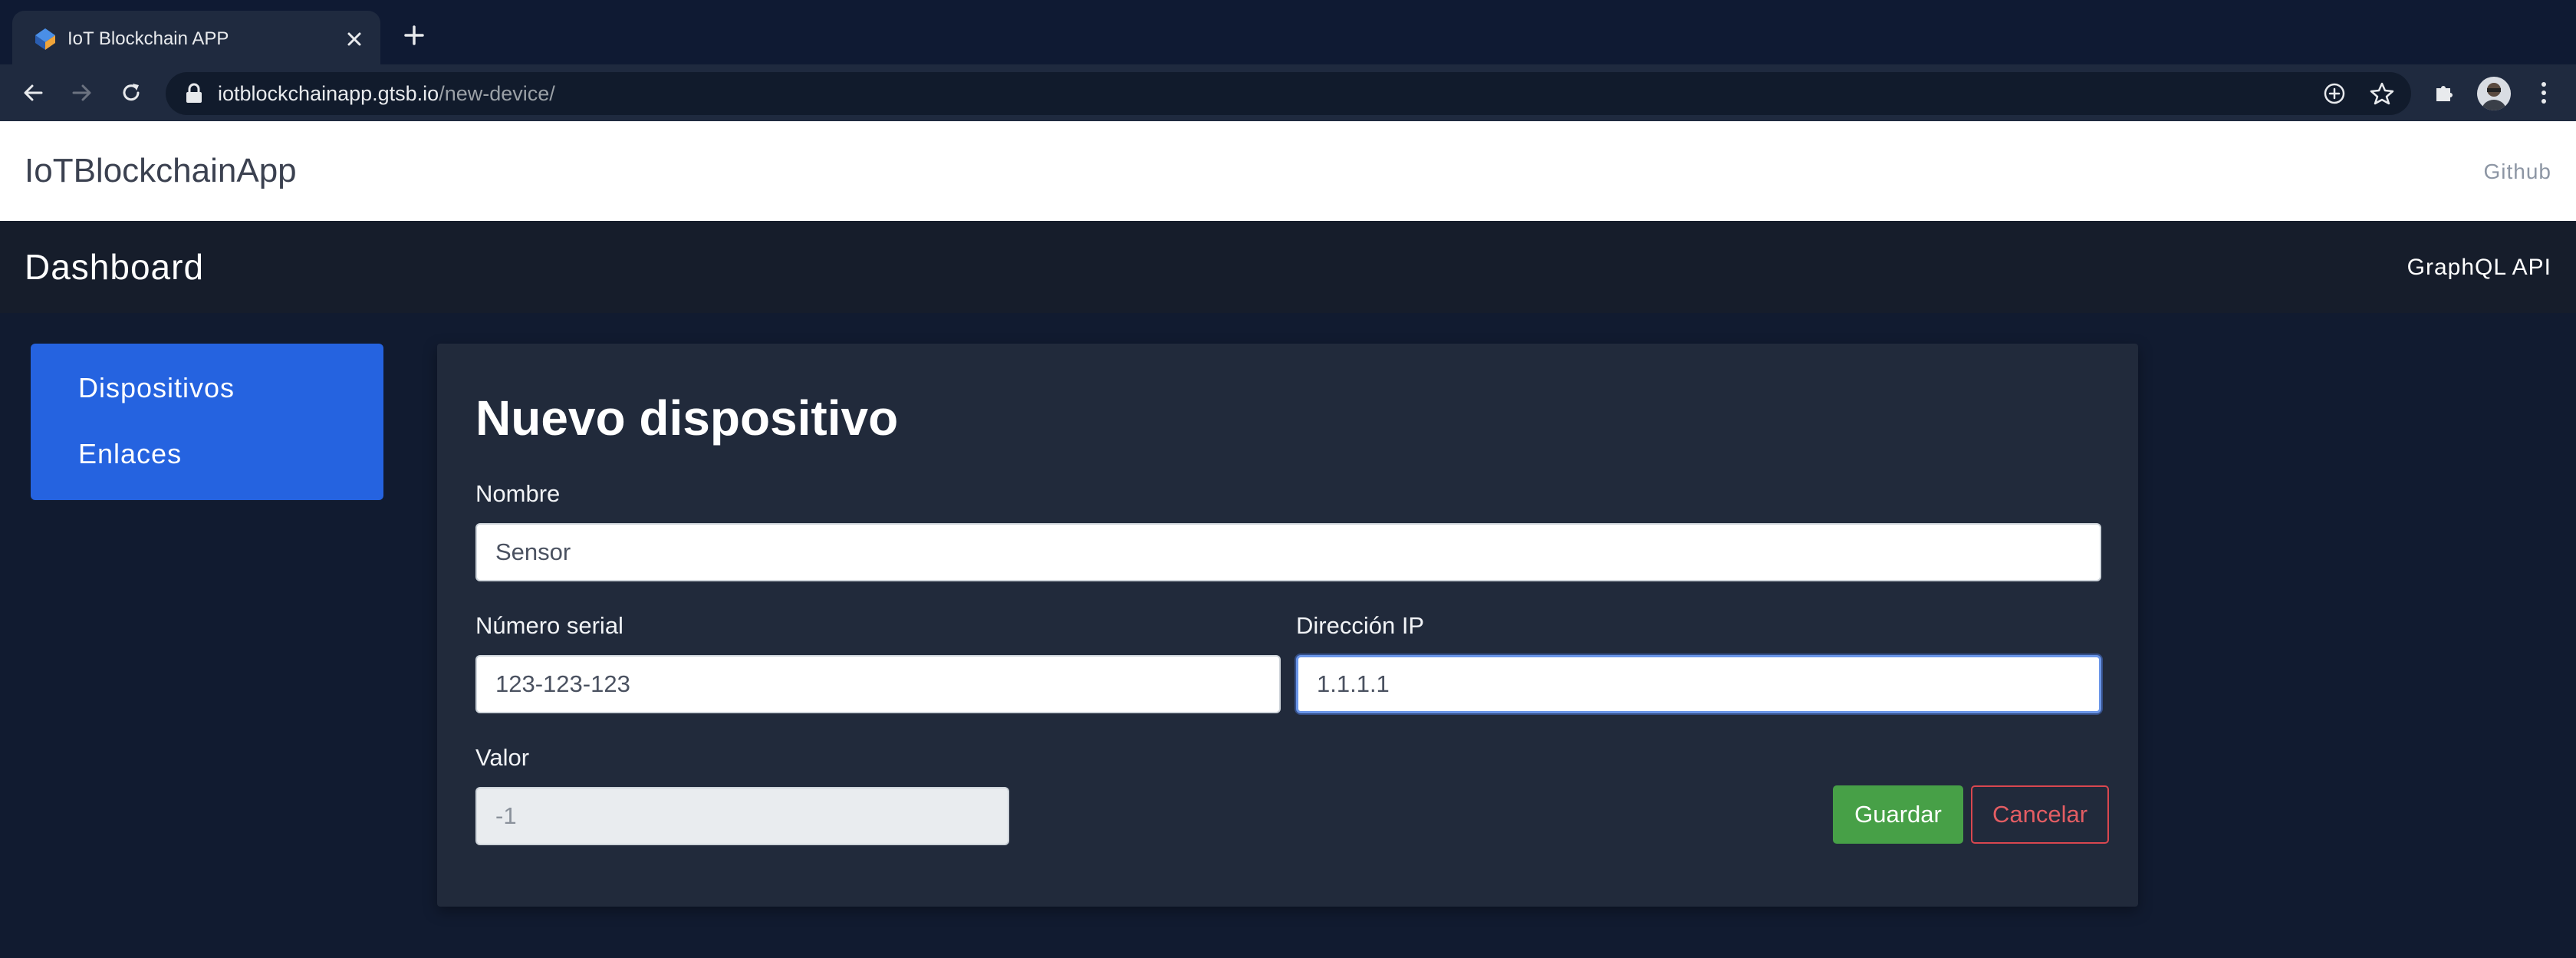  What do you see at coordinates (518, 494) in the screenshot?
I see `name-label: Nombre` at bounding box center [518, 494].